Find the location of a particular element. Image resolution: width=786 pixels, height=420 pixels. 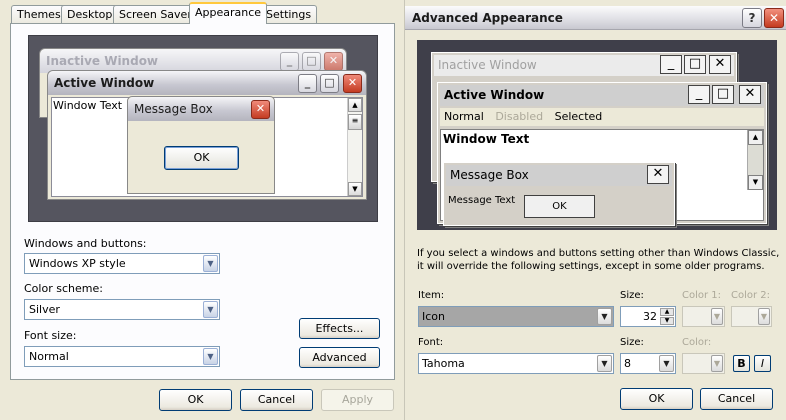

active-window-title: Active Window is located at coordinates (207, 83).